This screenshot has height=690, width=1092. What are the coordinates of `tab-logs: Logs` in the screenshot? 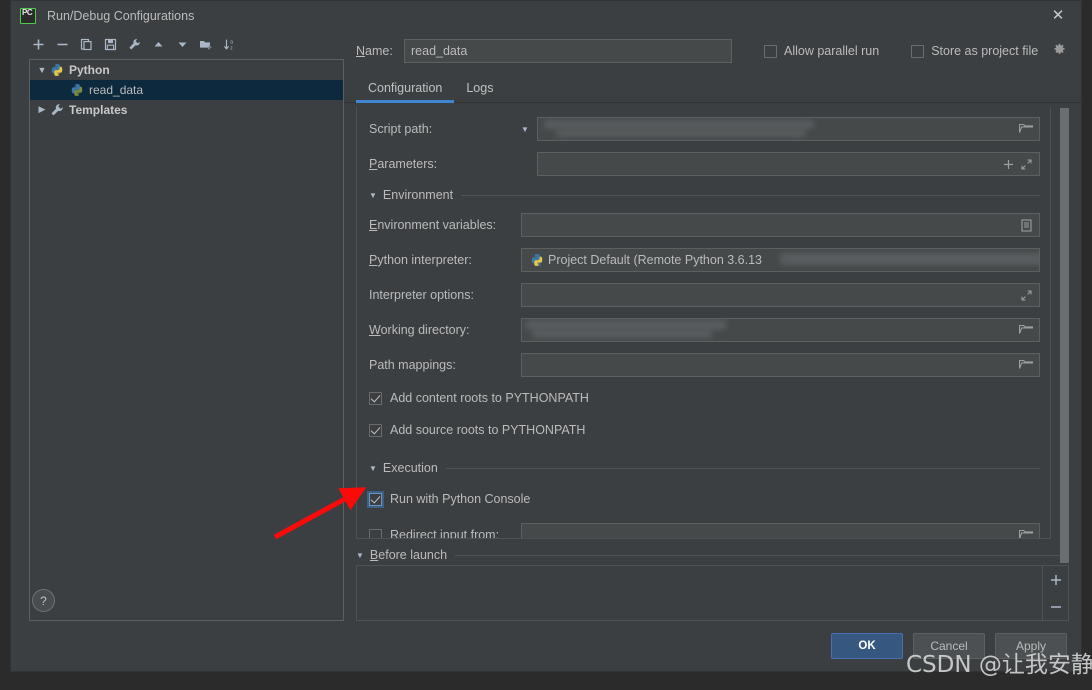 It's located at (479, 91).